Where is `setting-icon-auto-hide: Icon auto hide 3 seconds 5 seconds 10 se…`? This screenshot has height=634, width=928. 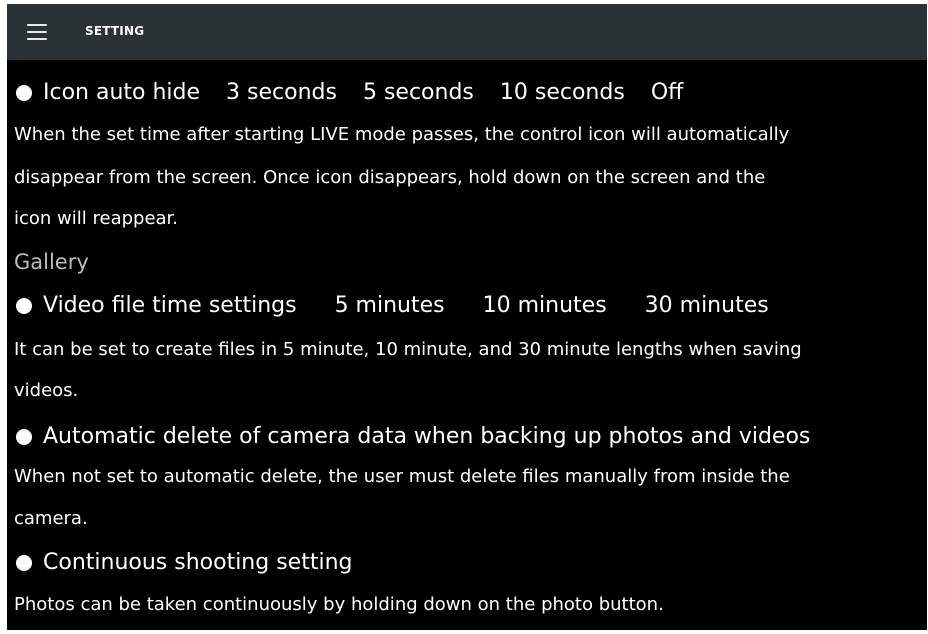
setting-icon-auto-hide: Icon auto hide 3 seconds 5 seconds 10 se… is located at coordinates (348, 92).